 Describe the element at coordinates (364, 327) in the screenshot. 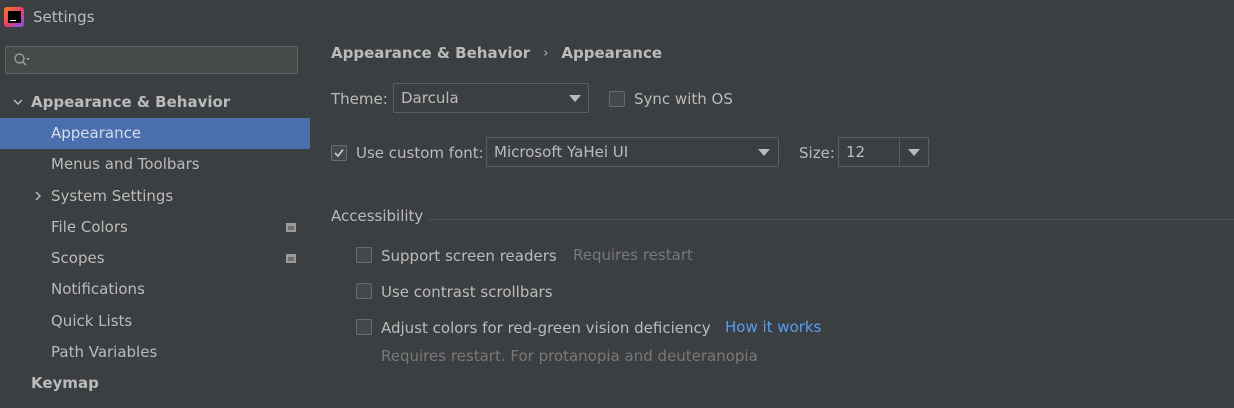

I see `color-adjust-checkbox` at that location.